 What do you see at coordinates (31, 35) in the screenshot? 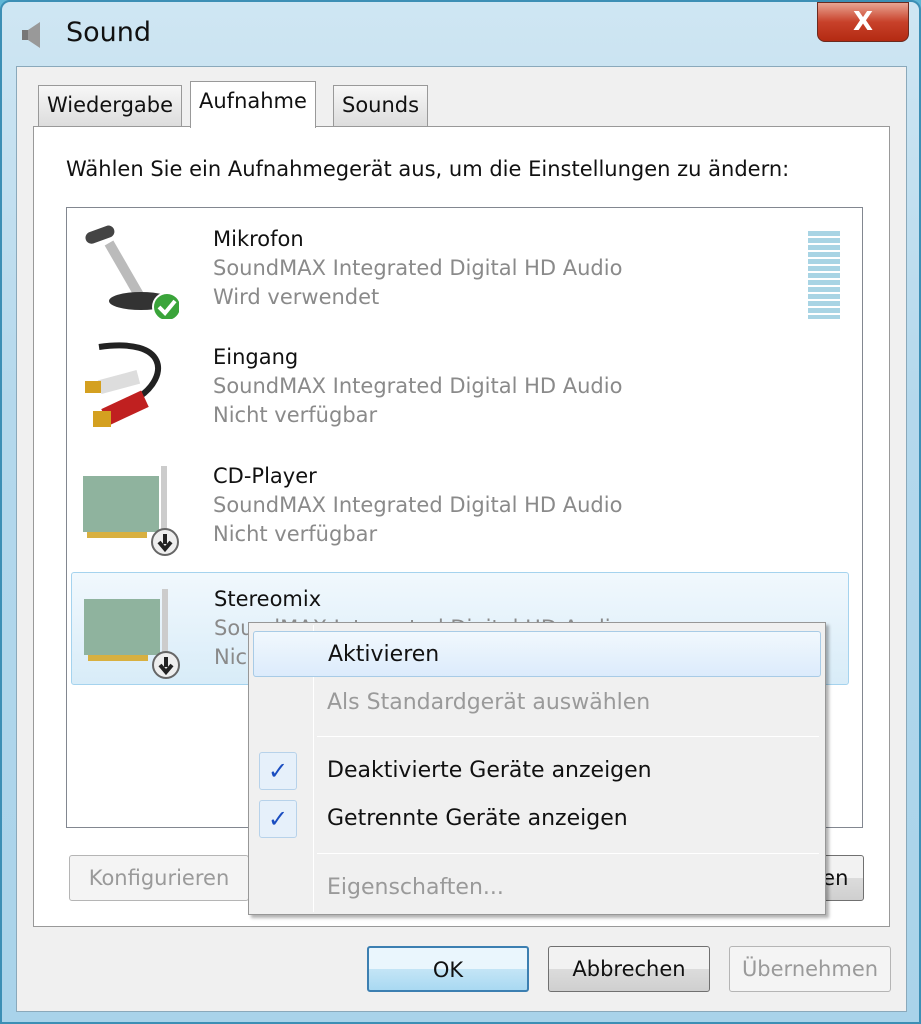
I see `speaker-icon` at bounding box center [31, 35].